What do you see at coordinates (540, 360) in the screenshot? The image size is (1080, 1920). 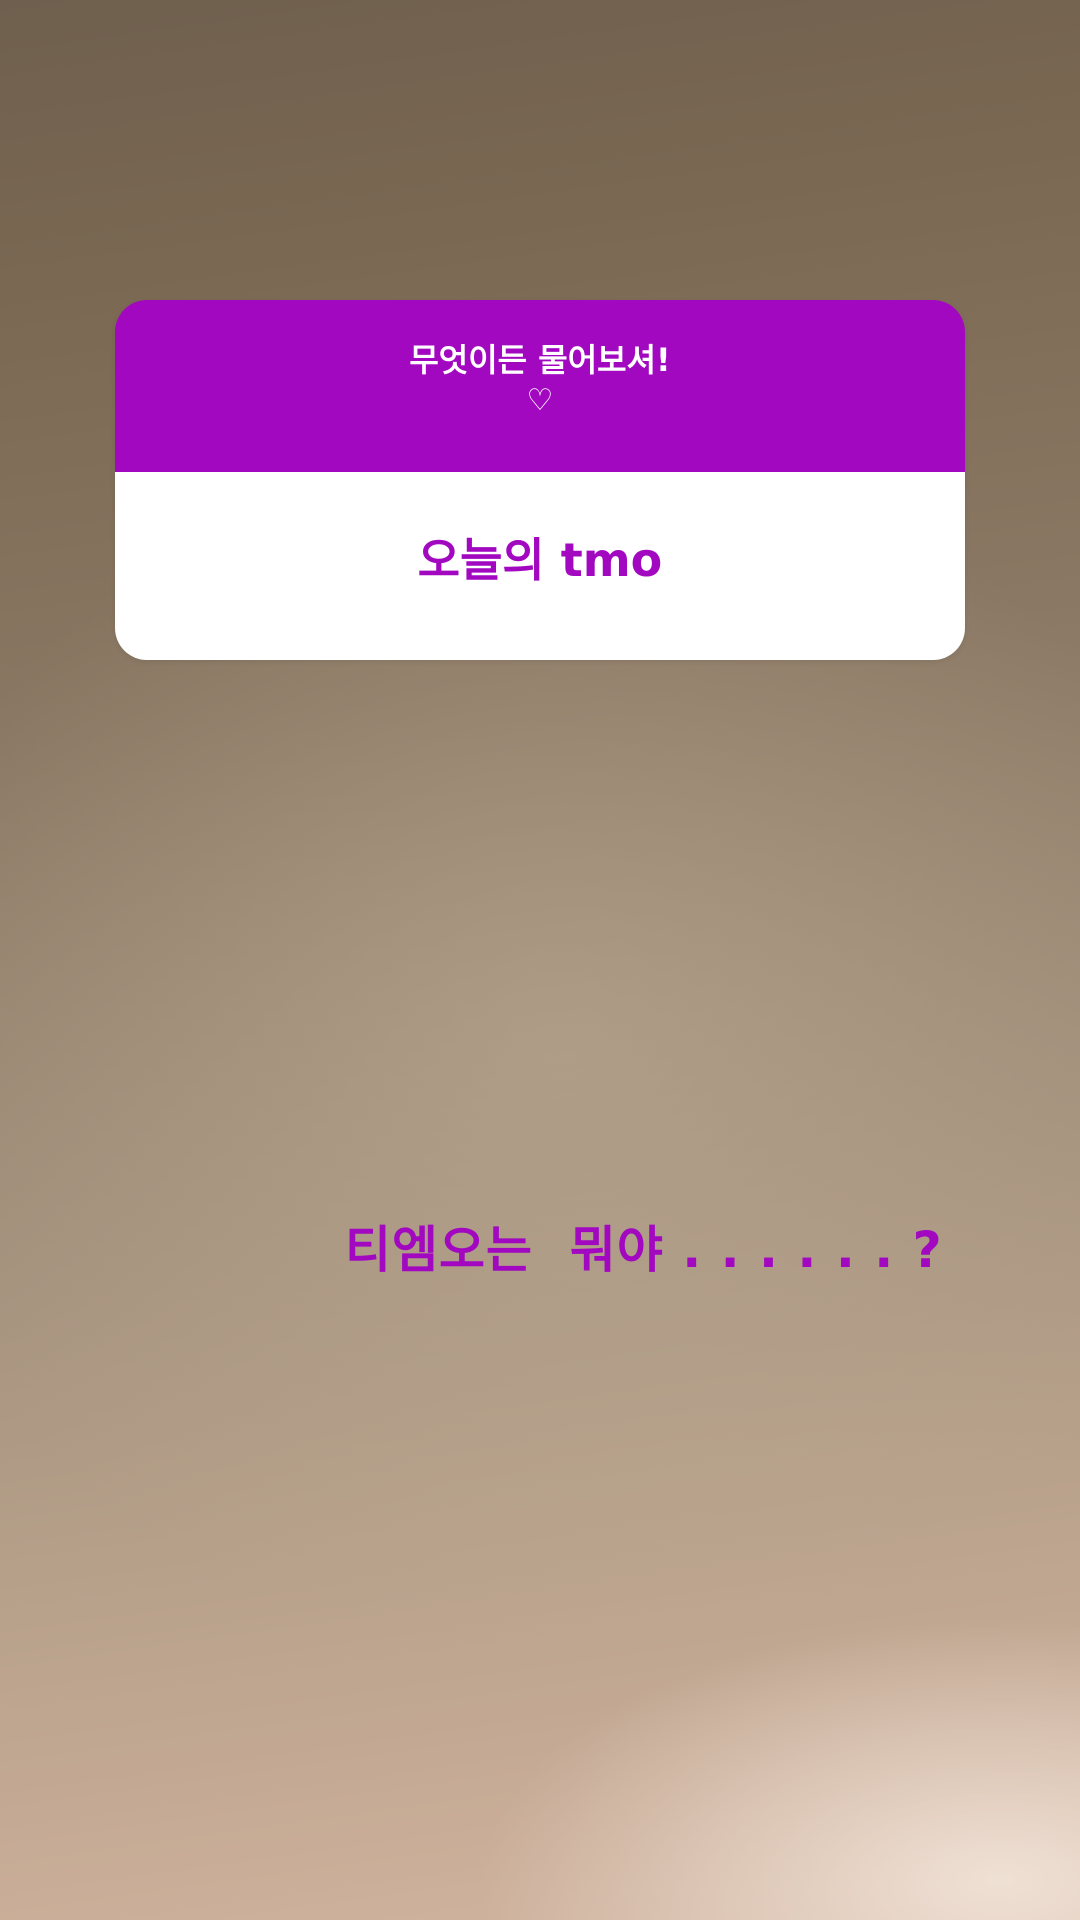 I see `question-prompt: 무엇이든 물어보셔!` at bounding box center [540, 360].